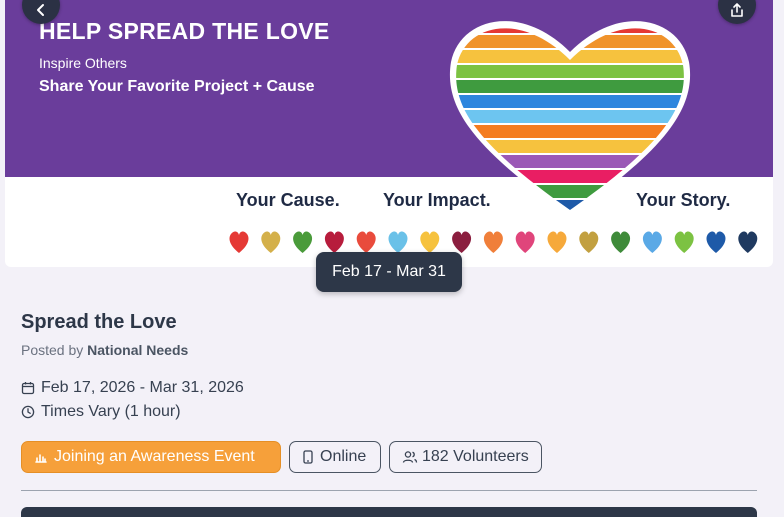 The width and height of the screenshot is (784, 517). I want to click on posted-by: Posted by National Needs, so click(104, 350).